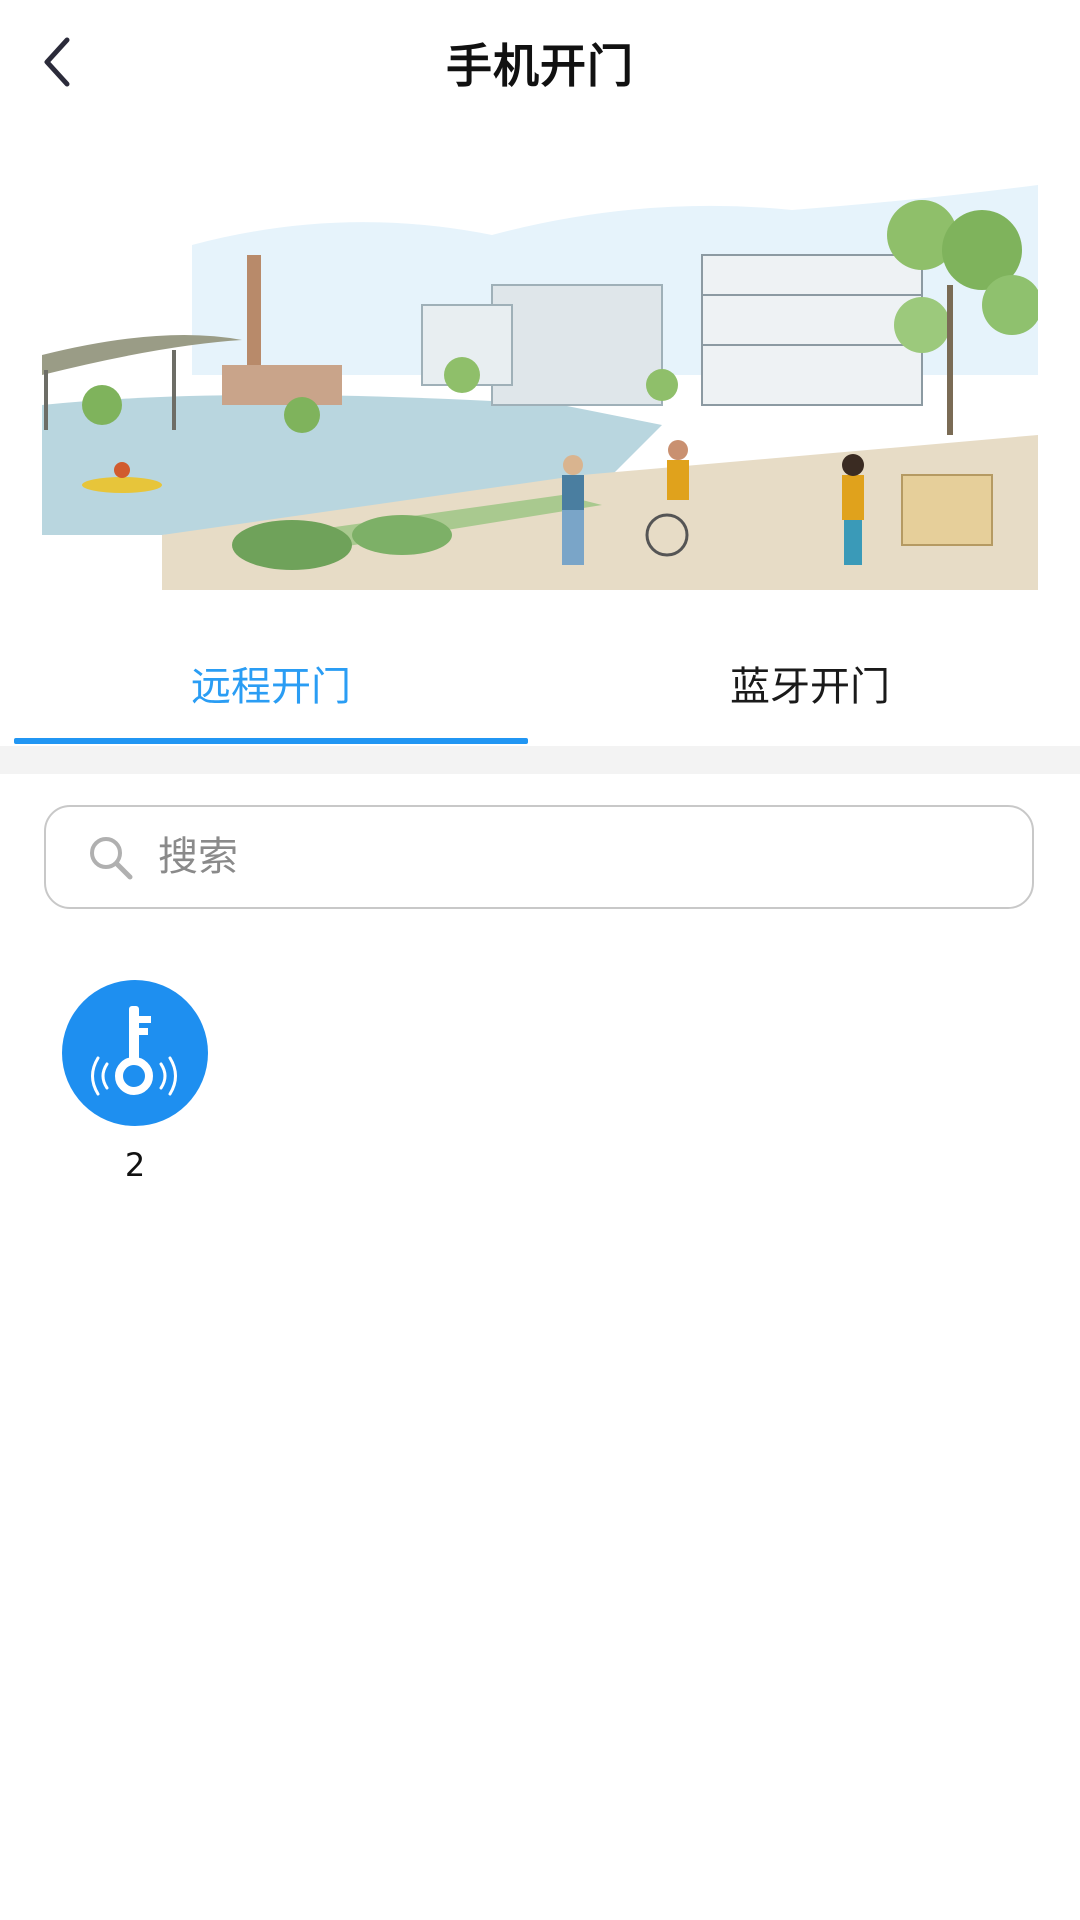  What do you see at coordinates (568, 857) in the screenshot?
I see `search-input` at bounding box center [568, 857].